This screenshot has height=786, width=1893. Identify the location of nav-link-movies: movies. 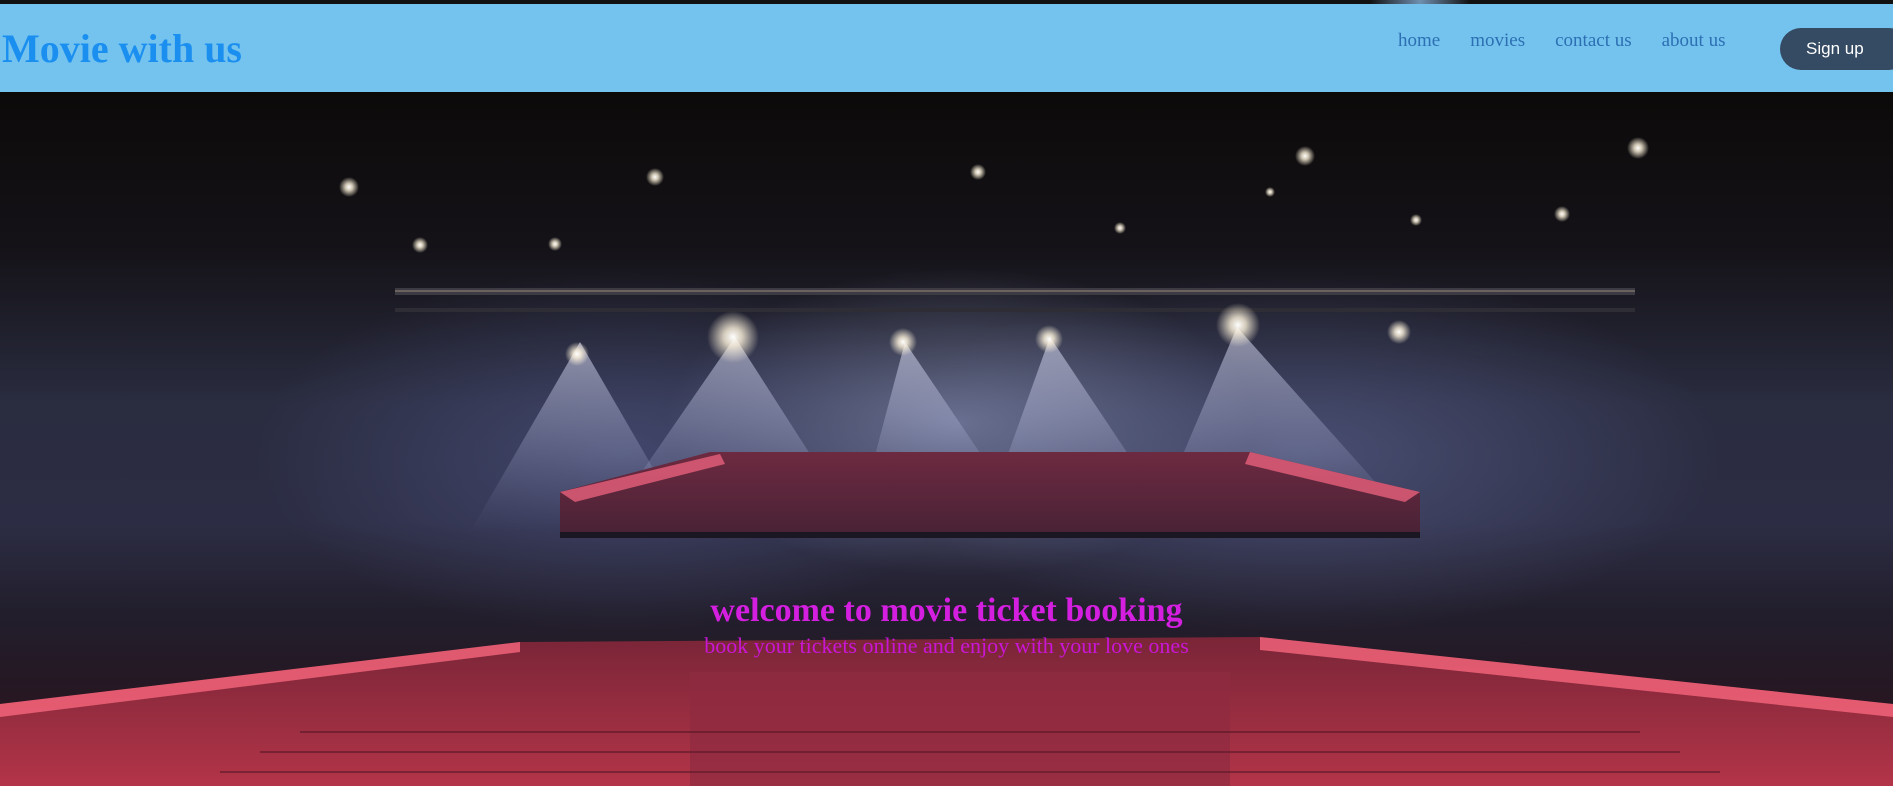
(1497, 41).